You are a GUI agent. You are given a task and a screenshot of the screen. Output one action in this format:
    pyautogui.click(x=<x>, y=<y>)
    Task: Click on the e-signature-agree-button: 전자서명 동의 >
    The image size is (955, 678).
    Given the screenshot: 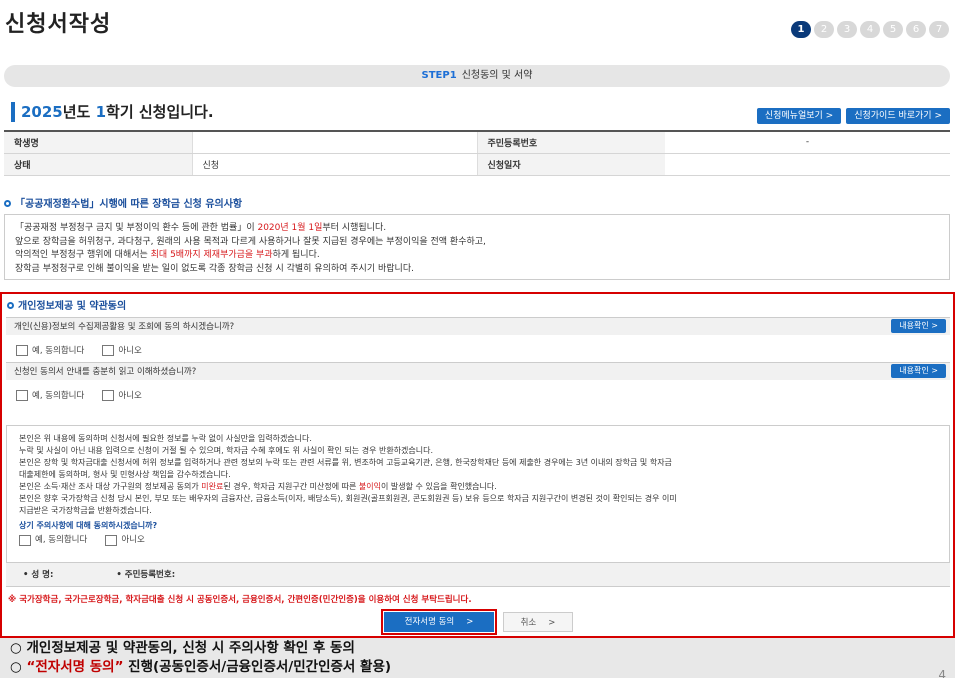 What is the action you would take?
    pyautogui.click(x=439, y=622)
    